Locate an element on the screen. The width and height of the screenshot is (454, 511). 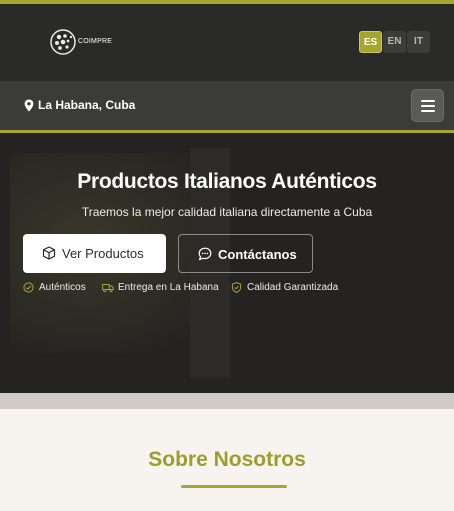
truck-icon is located at coordinates (108, 288).